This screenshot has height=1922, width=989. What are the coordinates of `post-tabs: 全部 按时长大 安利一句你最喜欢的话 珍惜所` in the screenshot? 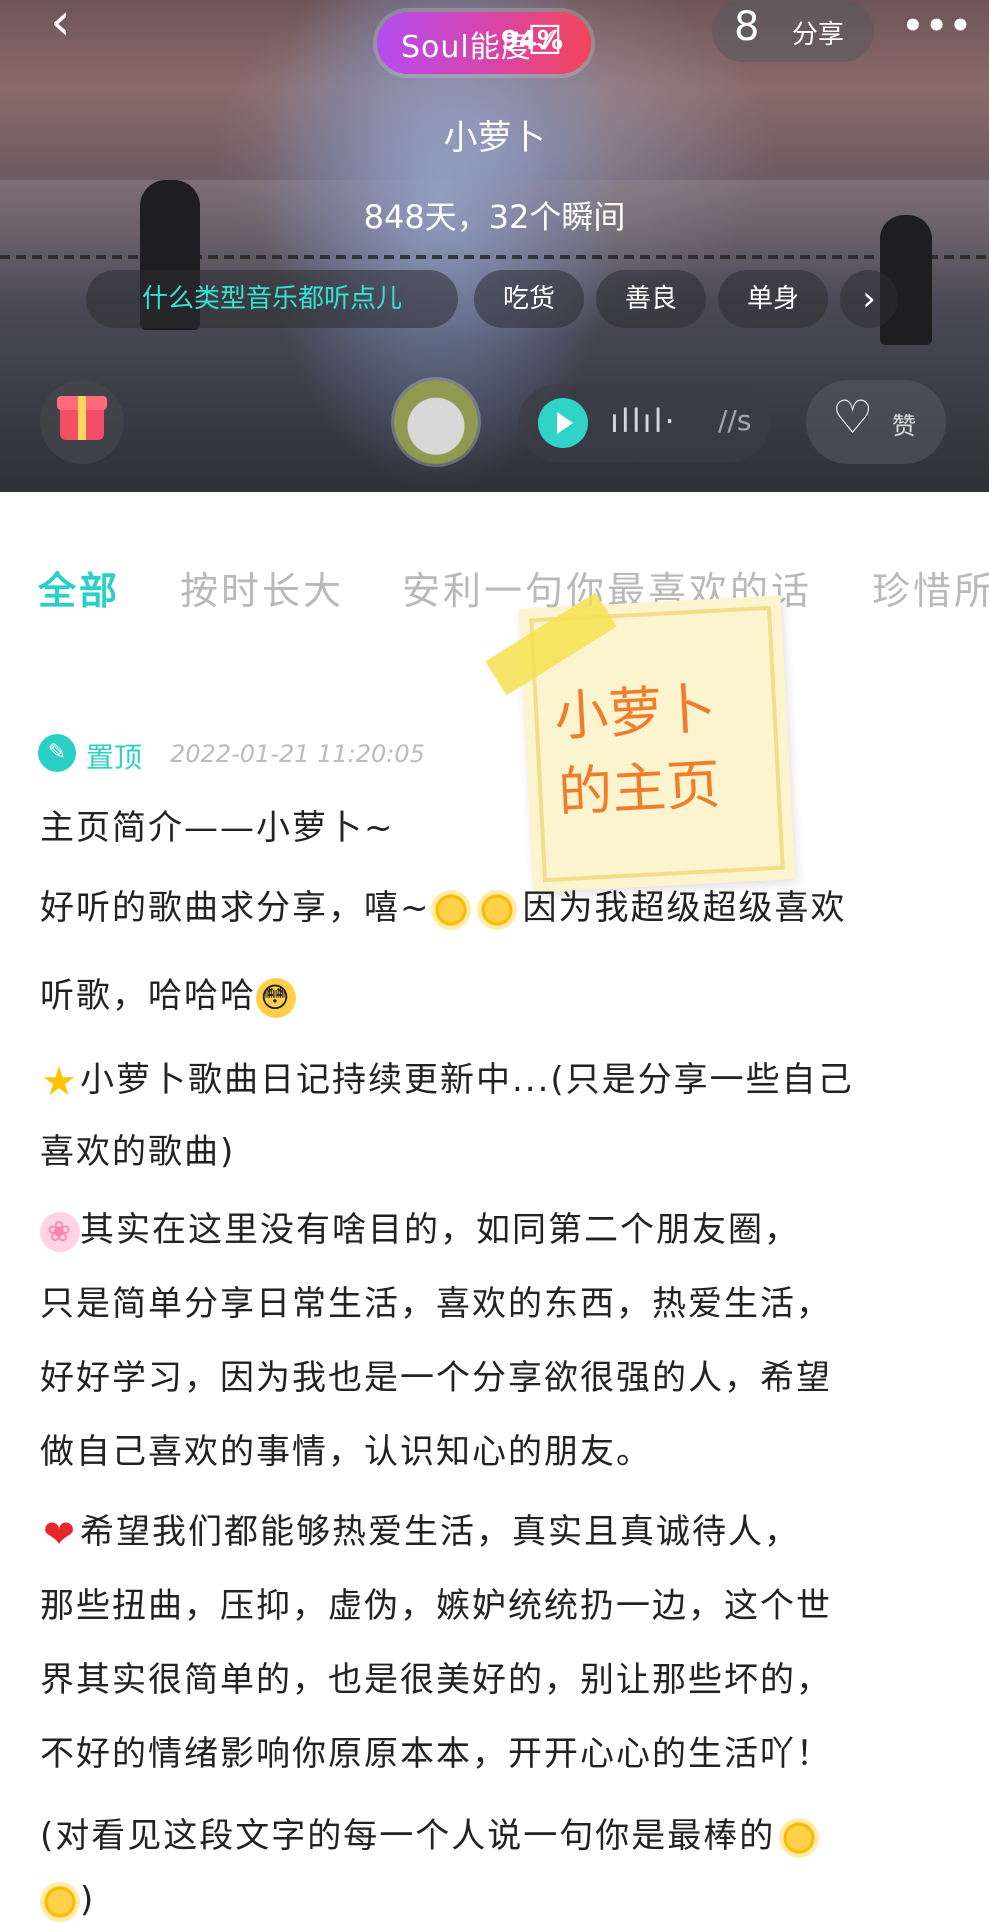 It's located at (494, 590).